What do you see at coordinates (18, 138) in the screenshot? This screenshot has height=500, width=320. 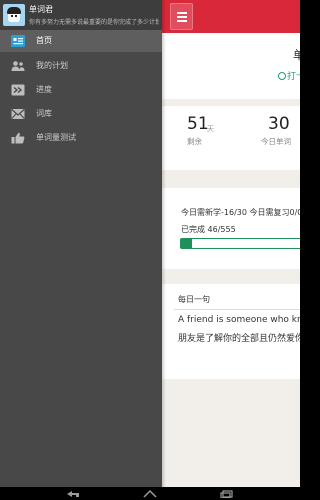 I see `thumbs-up-icon` at bounding box center [18, 138].